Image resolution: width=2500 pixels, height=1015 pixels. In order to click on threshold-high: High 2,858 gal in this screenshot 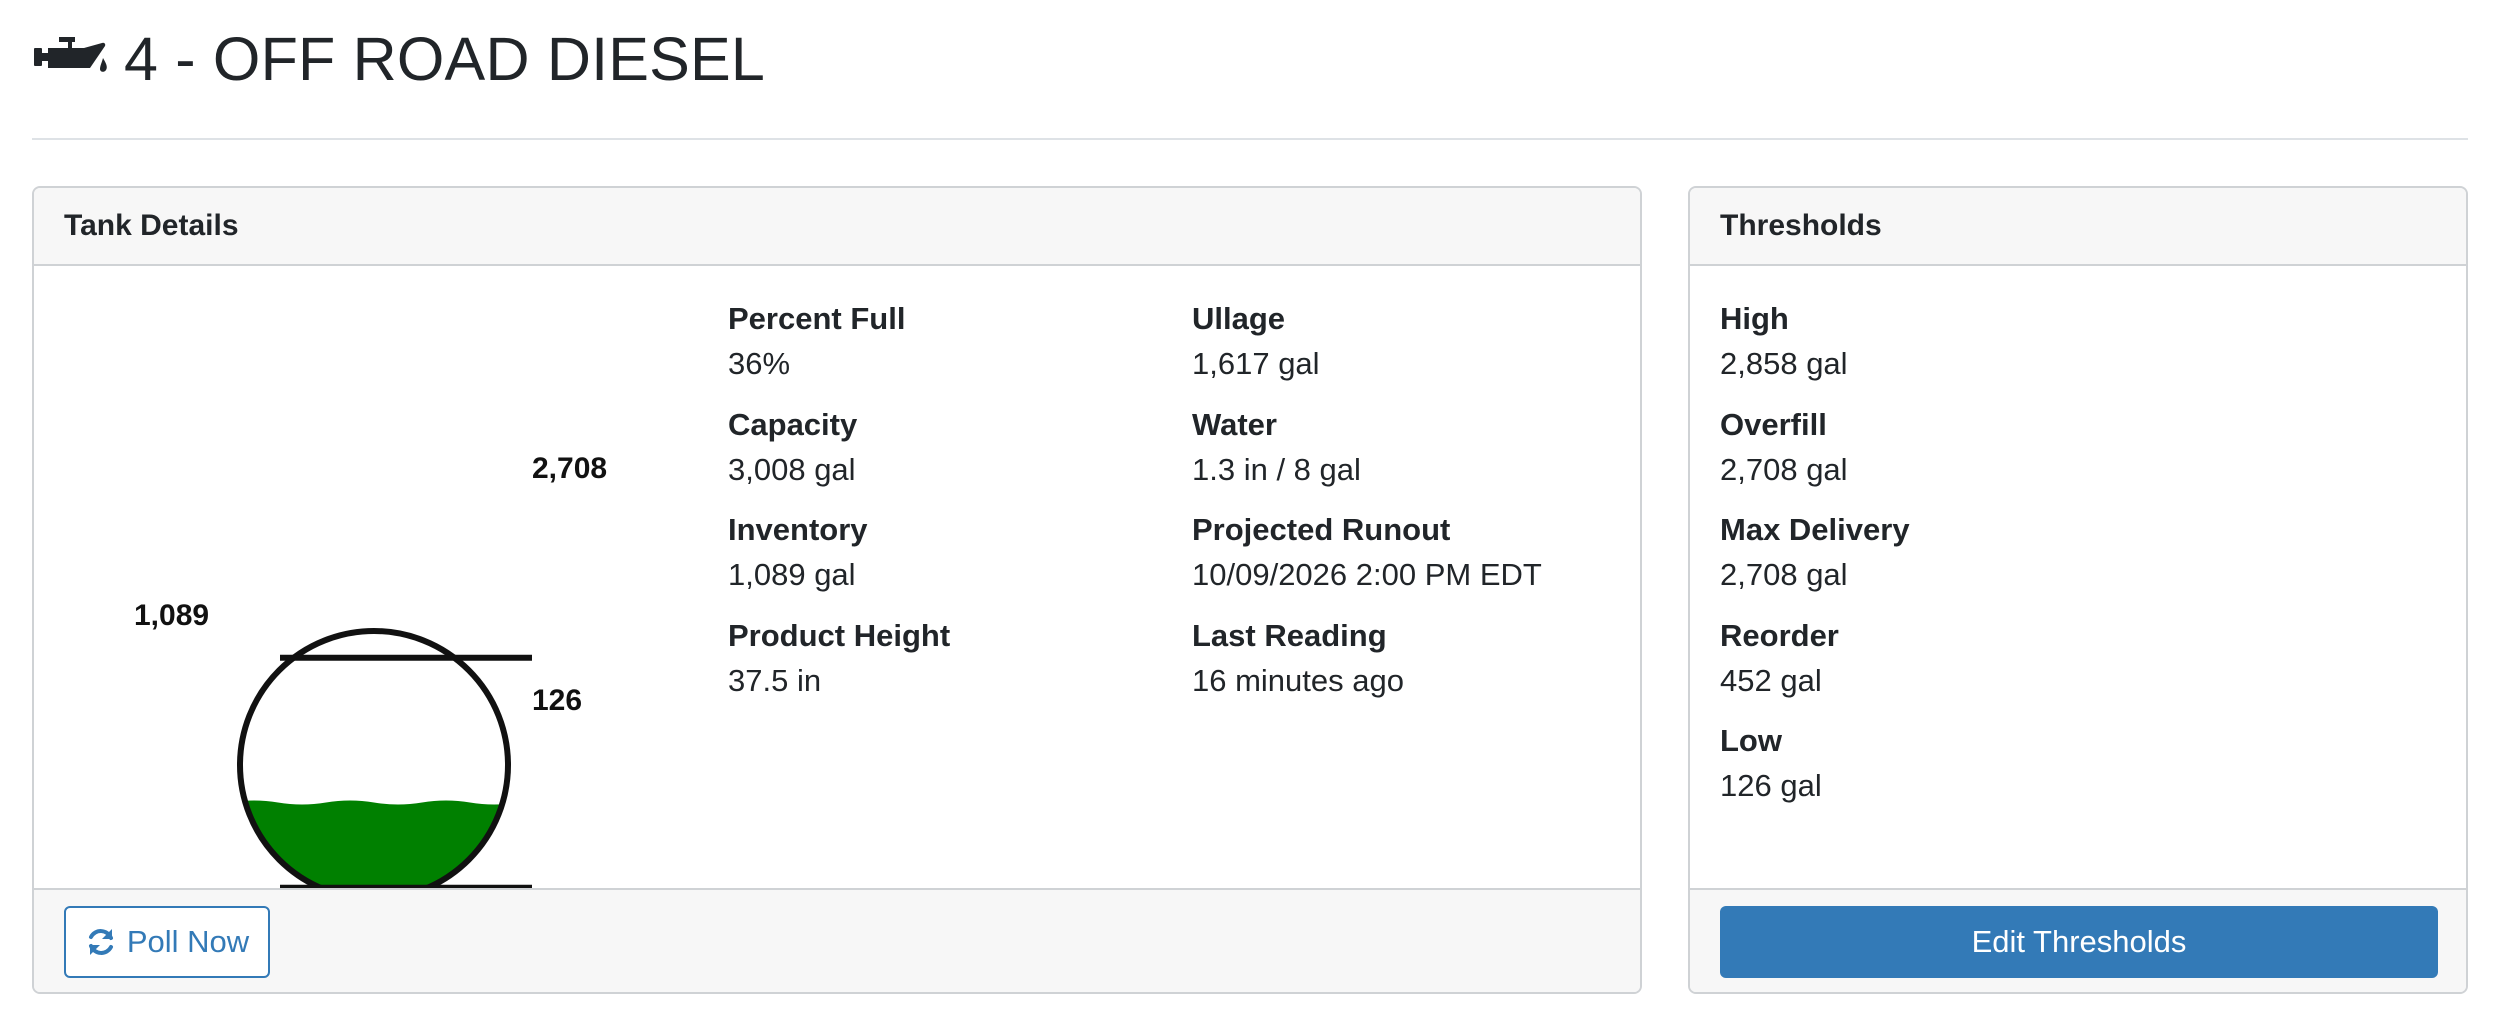, I will do `click(1784, 341)`.